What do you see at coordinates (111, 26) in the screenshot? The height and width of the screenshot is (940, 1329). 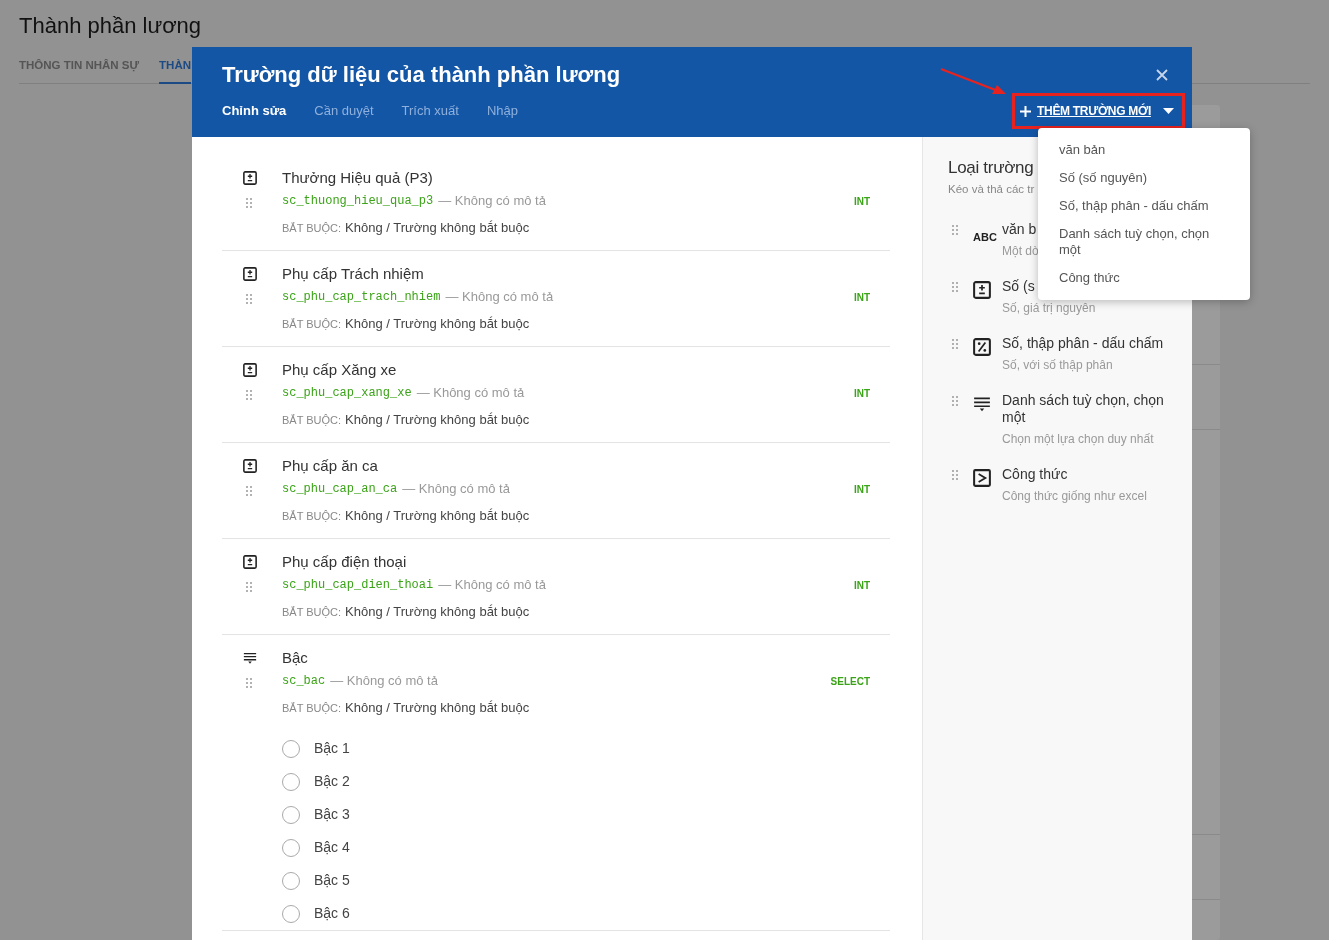 I see `page-title: Thành phần lương` at bounding box center [111, 26].